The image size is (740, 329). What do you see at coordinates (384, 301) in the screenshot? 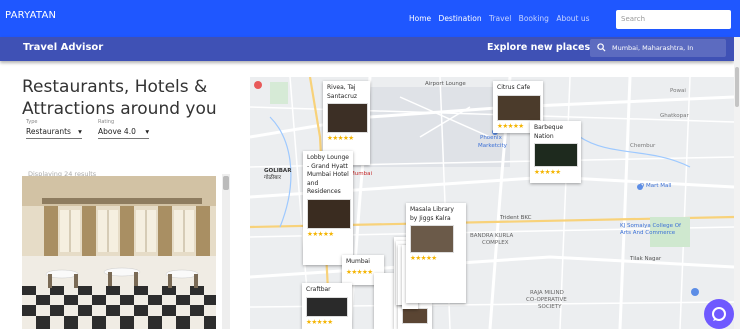
I see `map-card-stack` at bounding box center [384, 301].